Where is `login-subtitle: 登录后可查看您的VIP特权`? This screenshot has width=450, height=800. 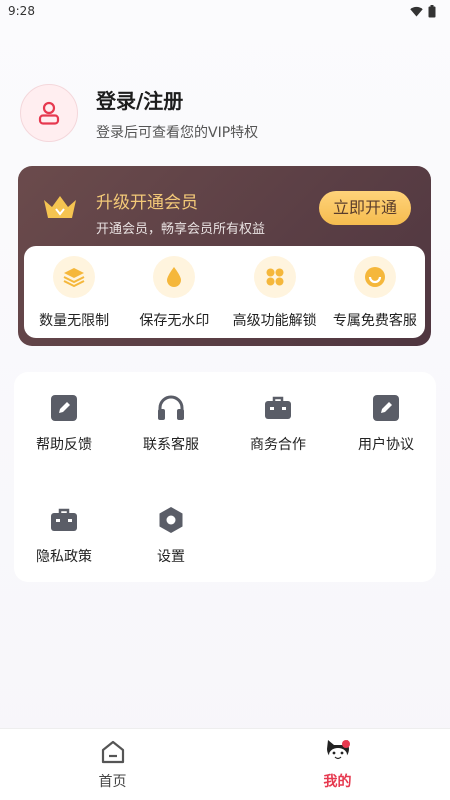 login-subtitle: 登录后可查看您的VIP特权 is located at coordinates (177, 132).